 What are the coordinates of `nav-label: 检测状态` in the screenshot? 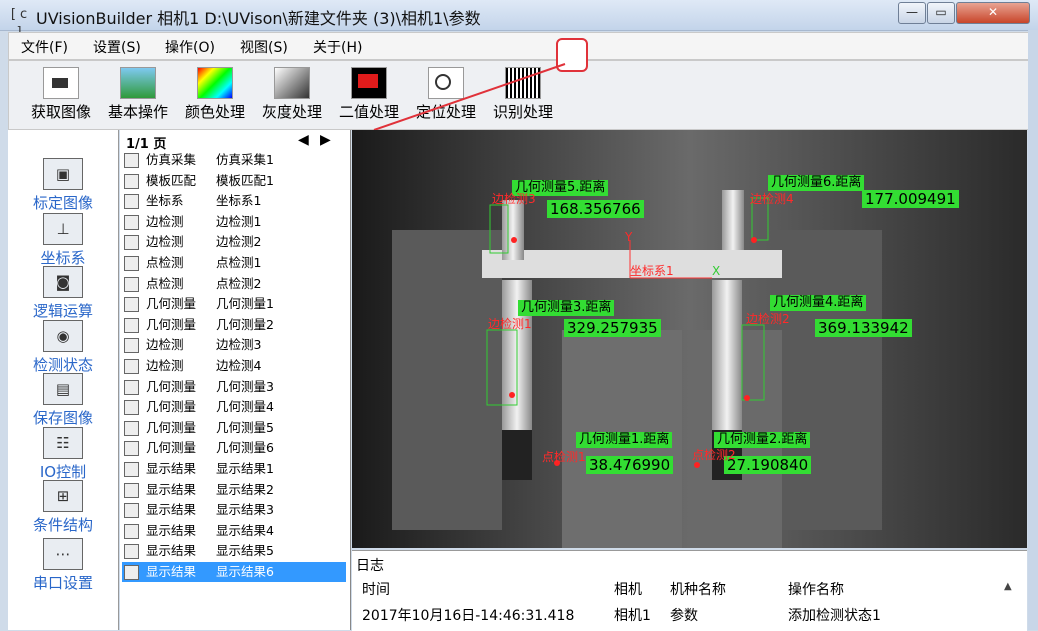 It's located at (62, 365).